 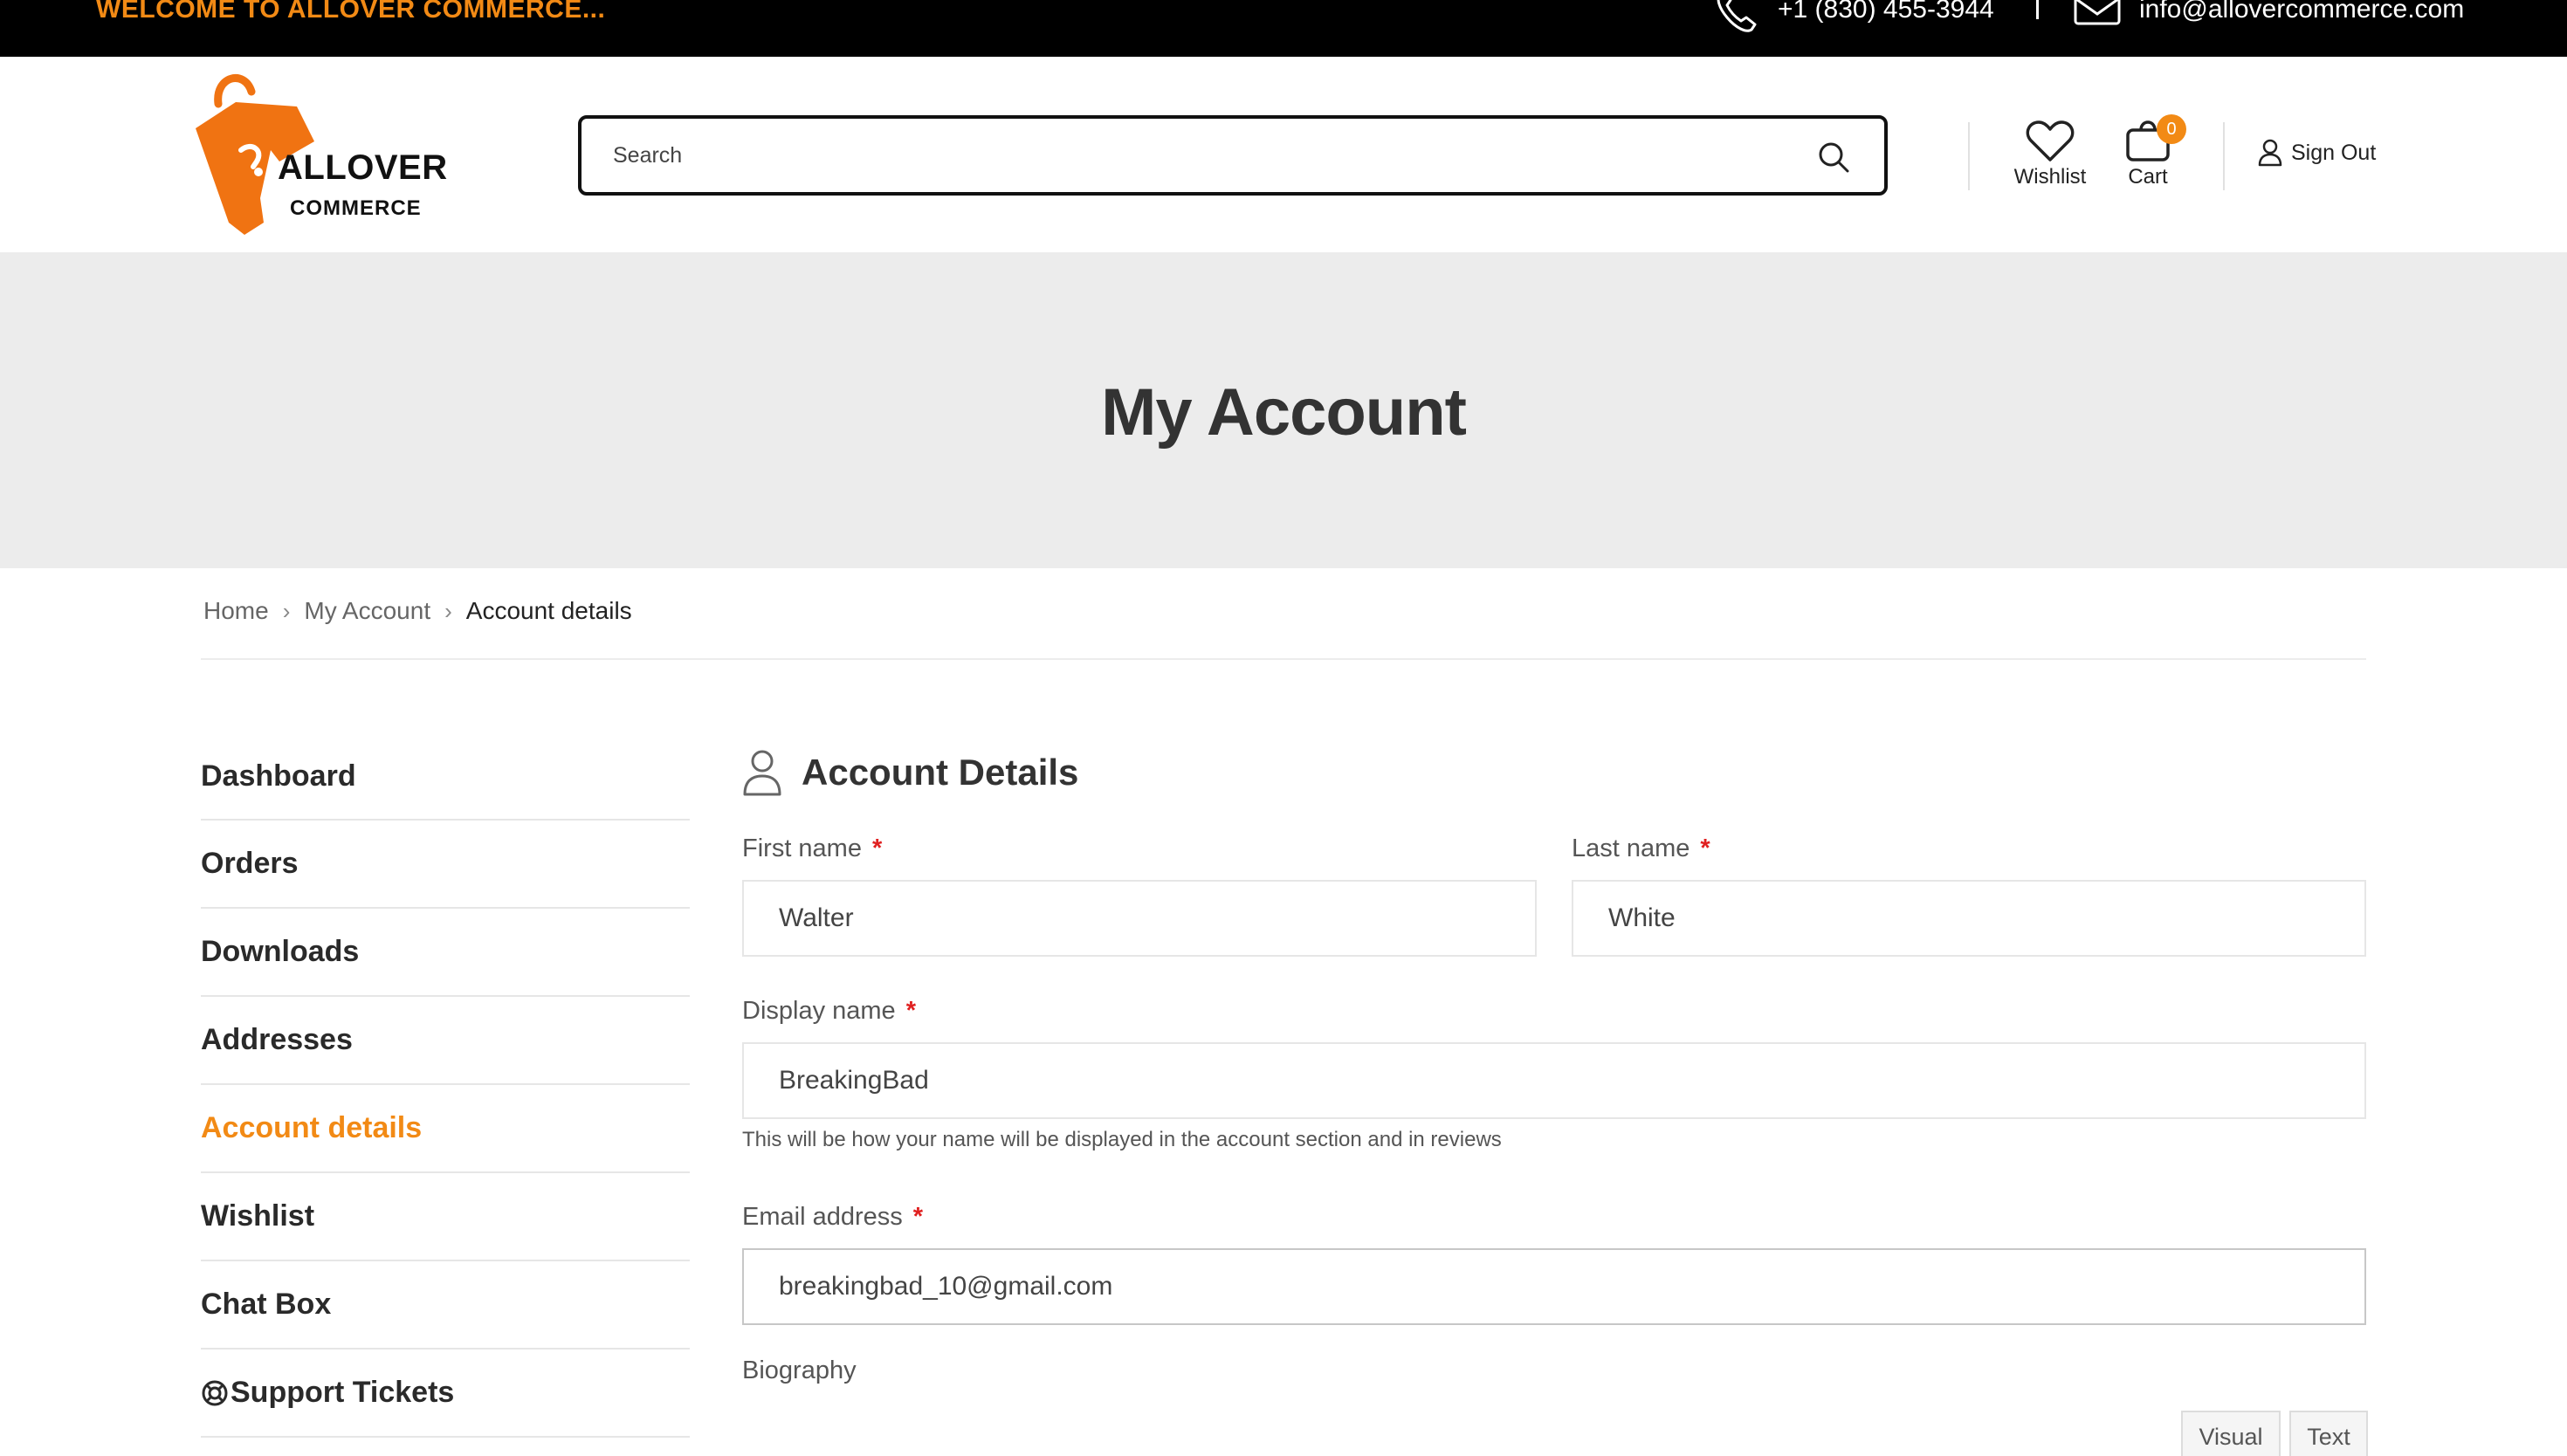 I want to click on section-title: Account Details, so click(x=910, y=772).